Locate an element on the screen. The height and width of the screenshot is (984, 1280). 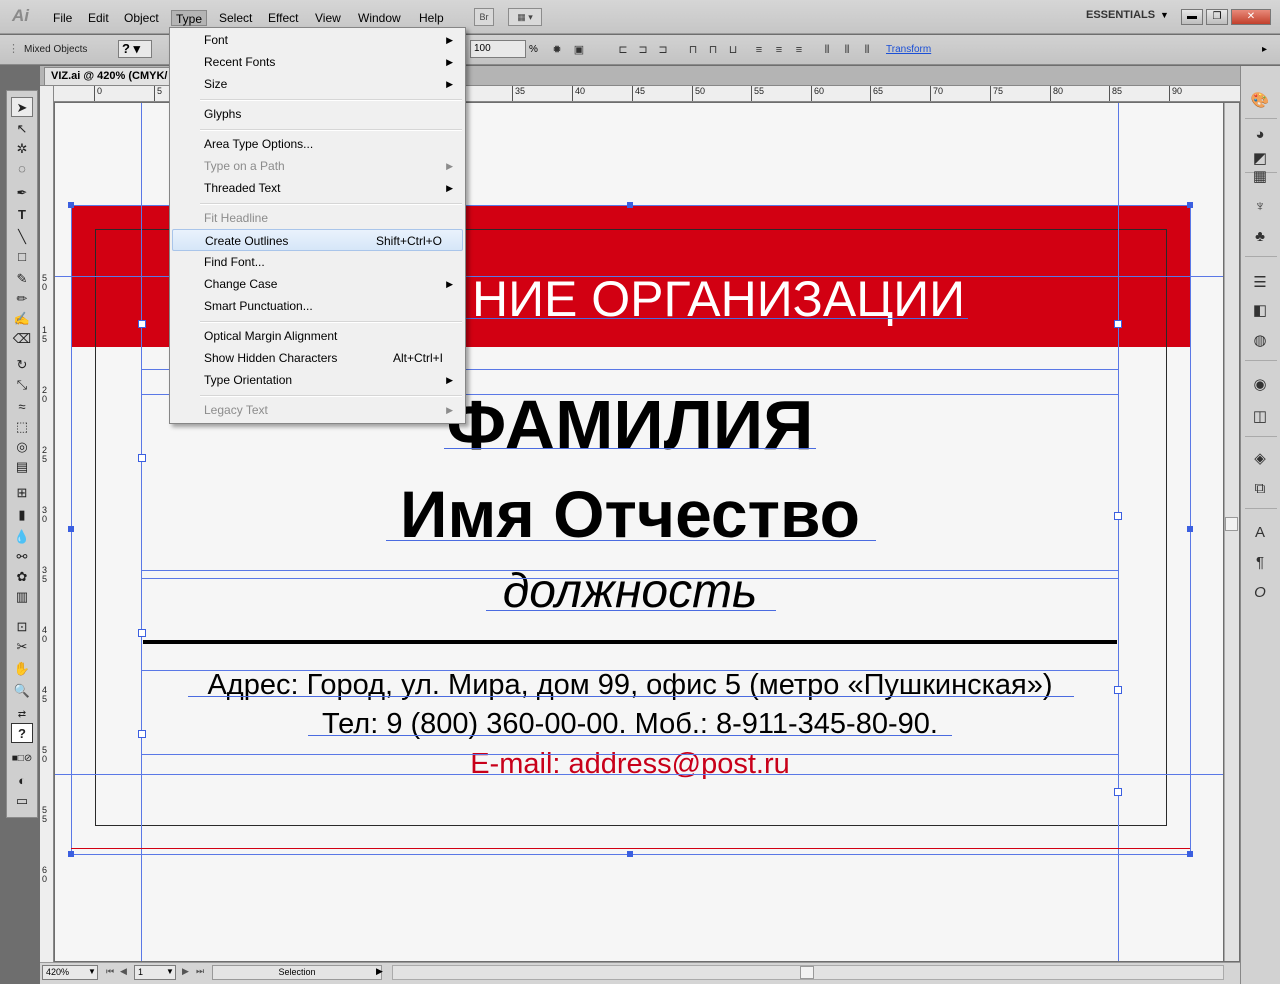
selection-tool-icon: ➤ is located at coordinates (22, 107).